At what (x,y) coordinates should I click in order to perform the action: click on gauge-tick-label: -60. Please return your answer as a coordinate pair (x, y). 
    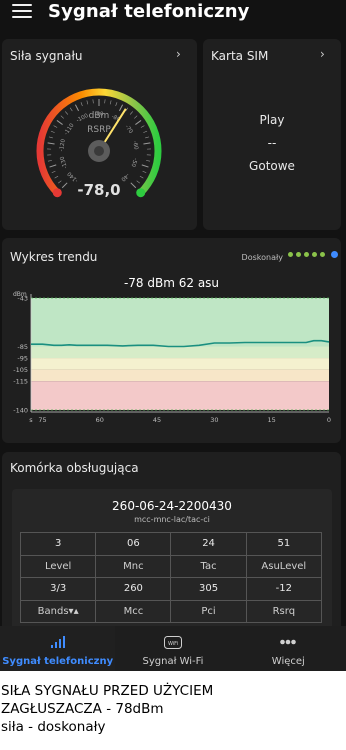
    Looking at the image, I should click on (134, 145).